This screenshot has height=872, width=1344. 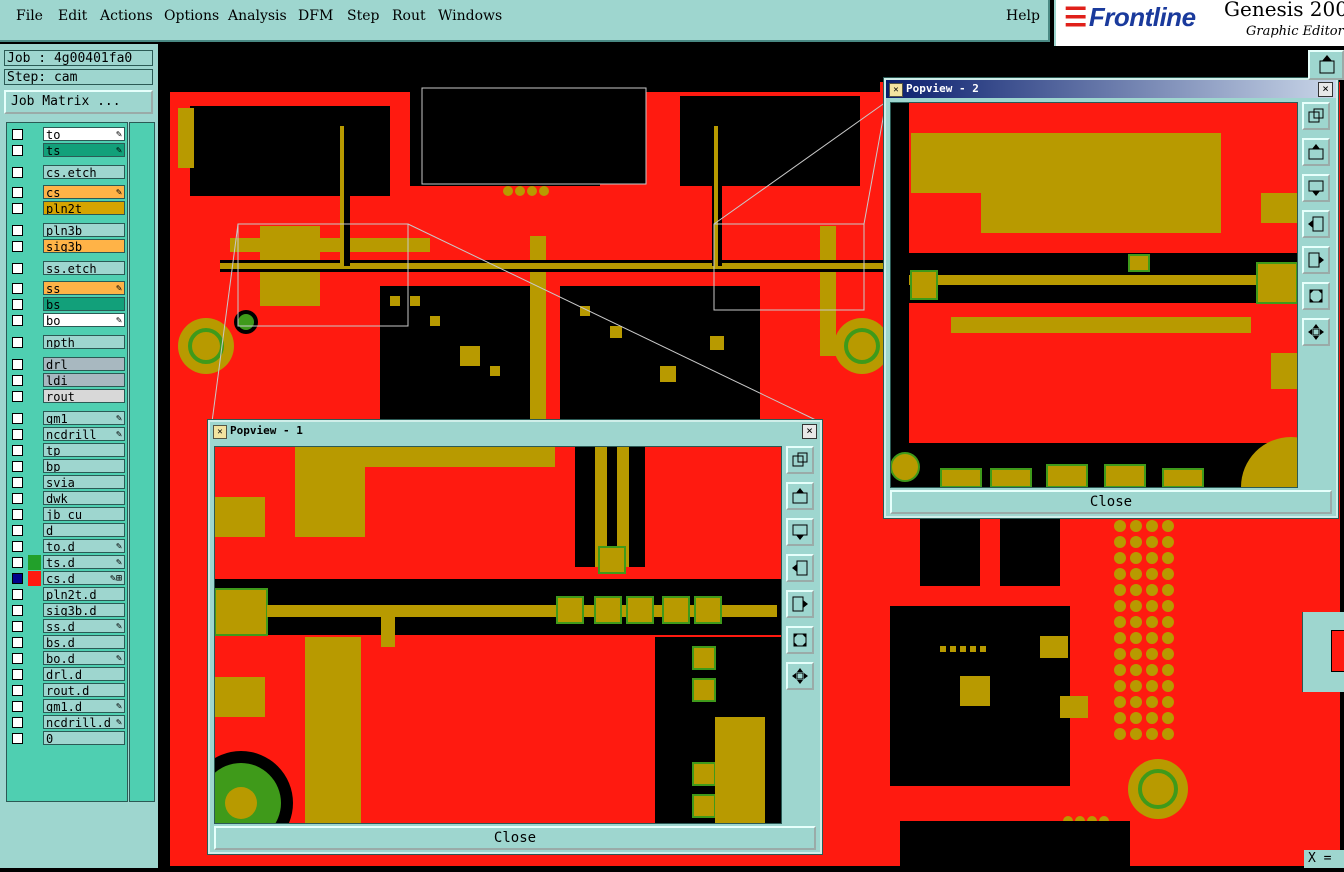 I want to click on popview-1-close-button: Close, so click(x=515, y=838).